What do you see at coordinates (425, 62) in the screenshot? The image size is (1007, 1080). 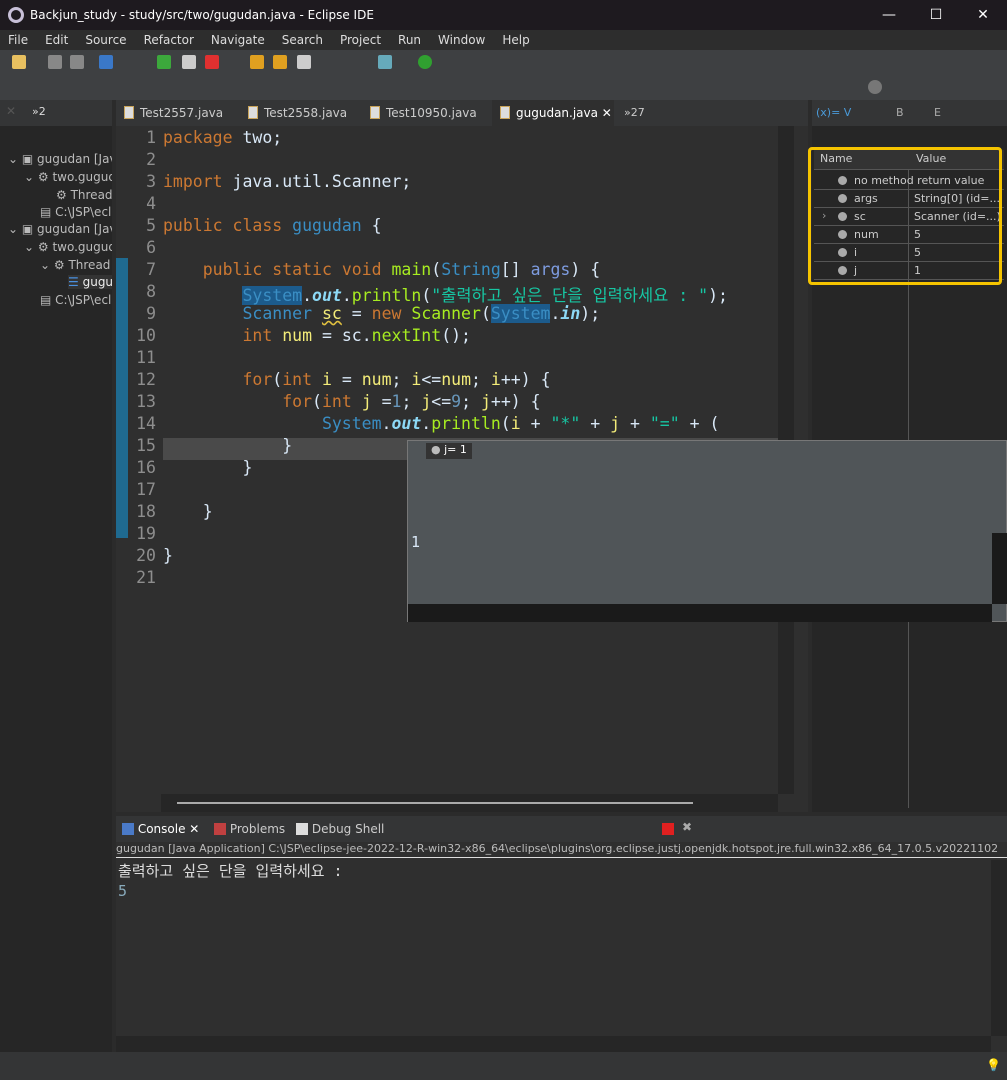 I see `run-icon` at bounding box center [425, 62].